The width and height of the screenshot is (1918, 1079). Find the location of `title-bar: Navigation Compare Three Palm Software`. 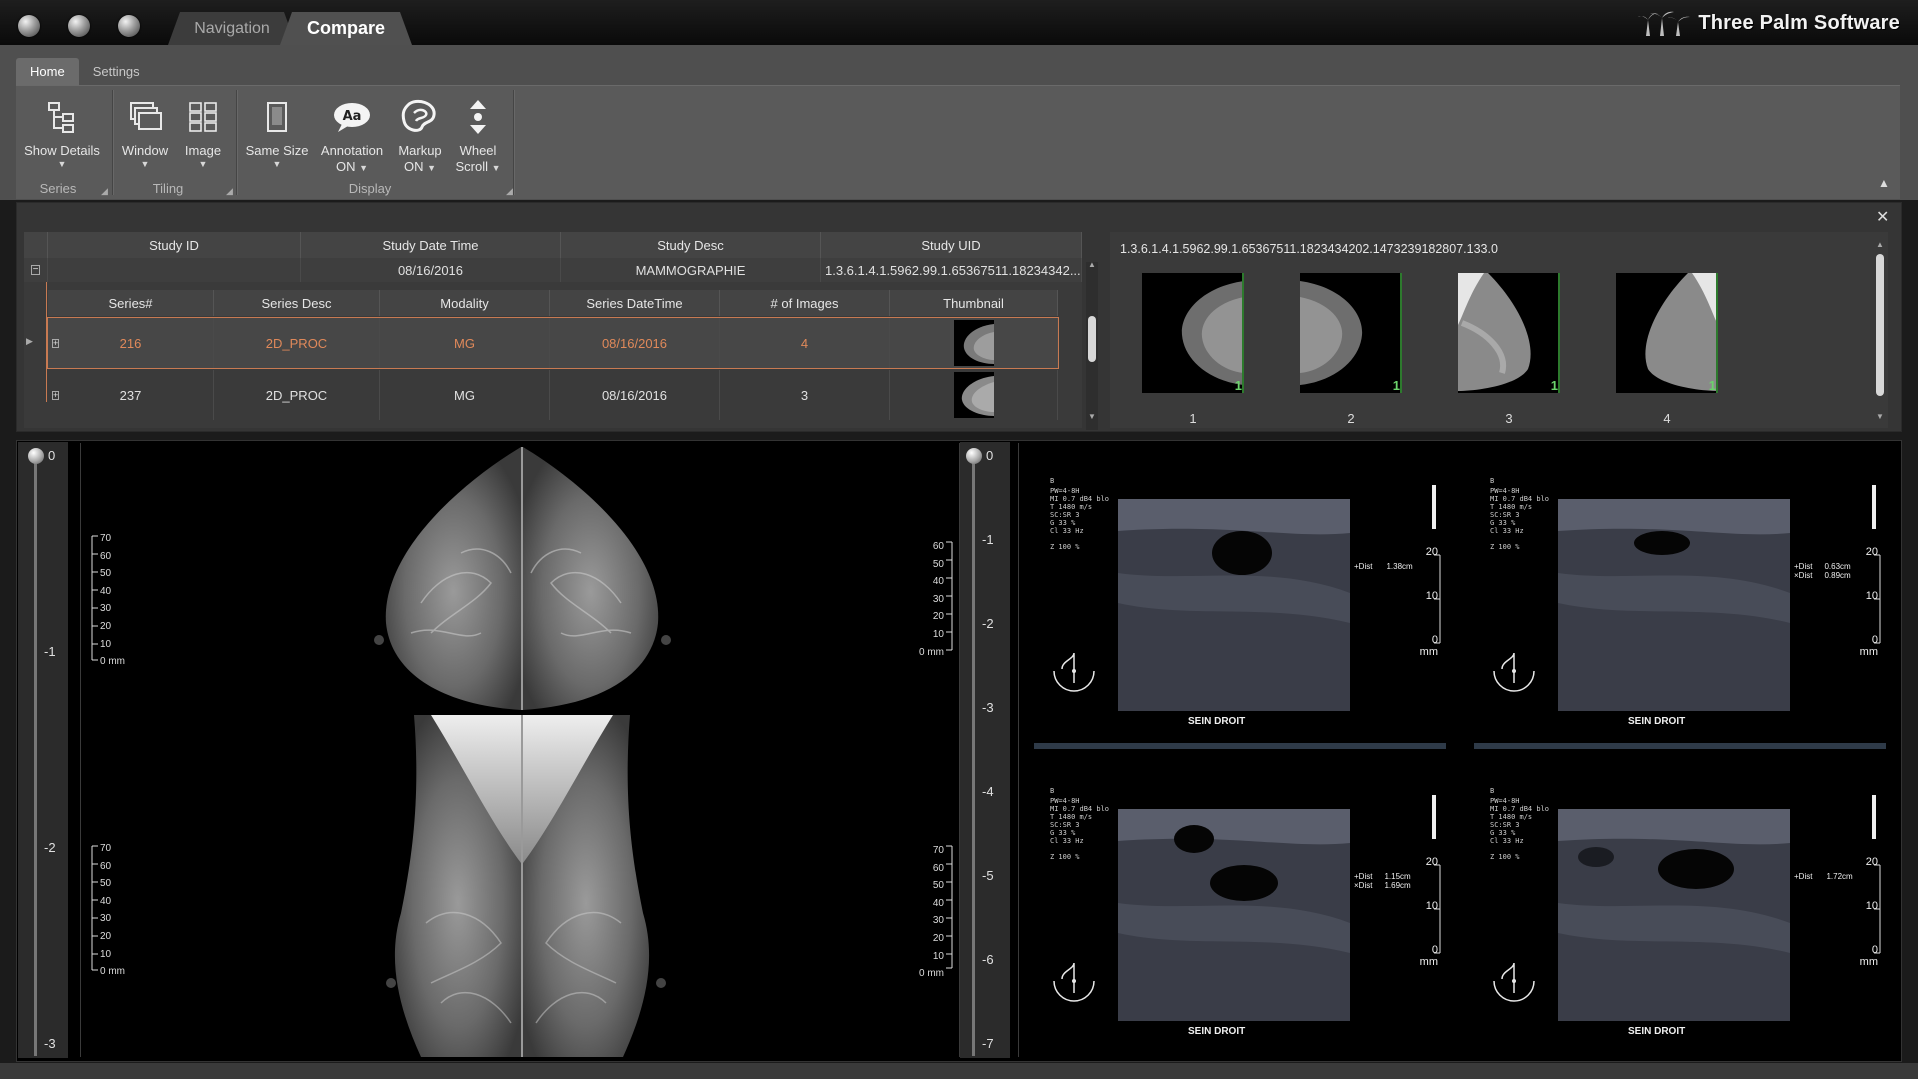

title-bar: Navigation Compare Three Palm Software is located at coordinates (959, 22).